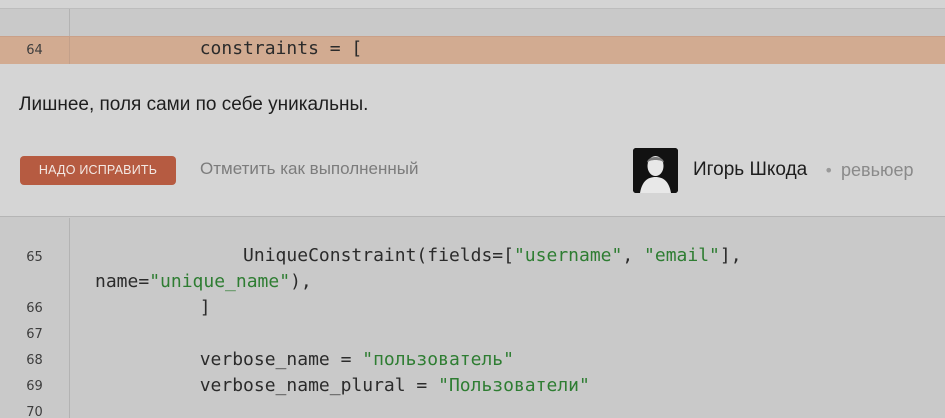 The height and width of the screenshot is (418, 945). I want to click on code-text: verbose_name = "пользователь", so click(313, 359).